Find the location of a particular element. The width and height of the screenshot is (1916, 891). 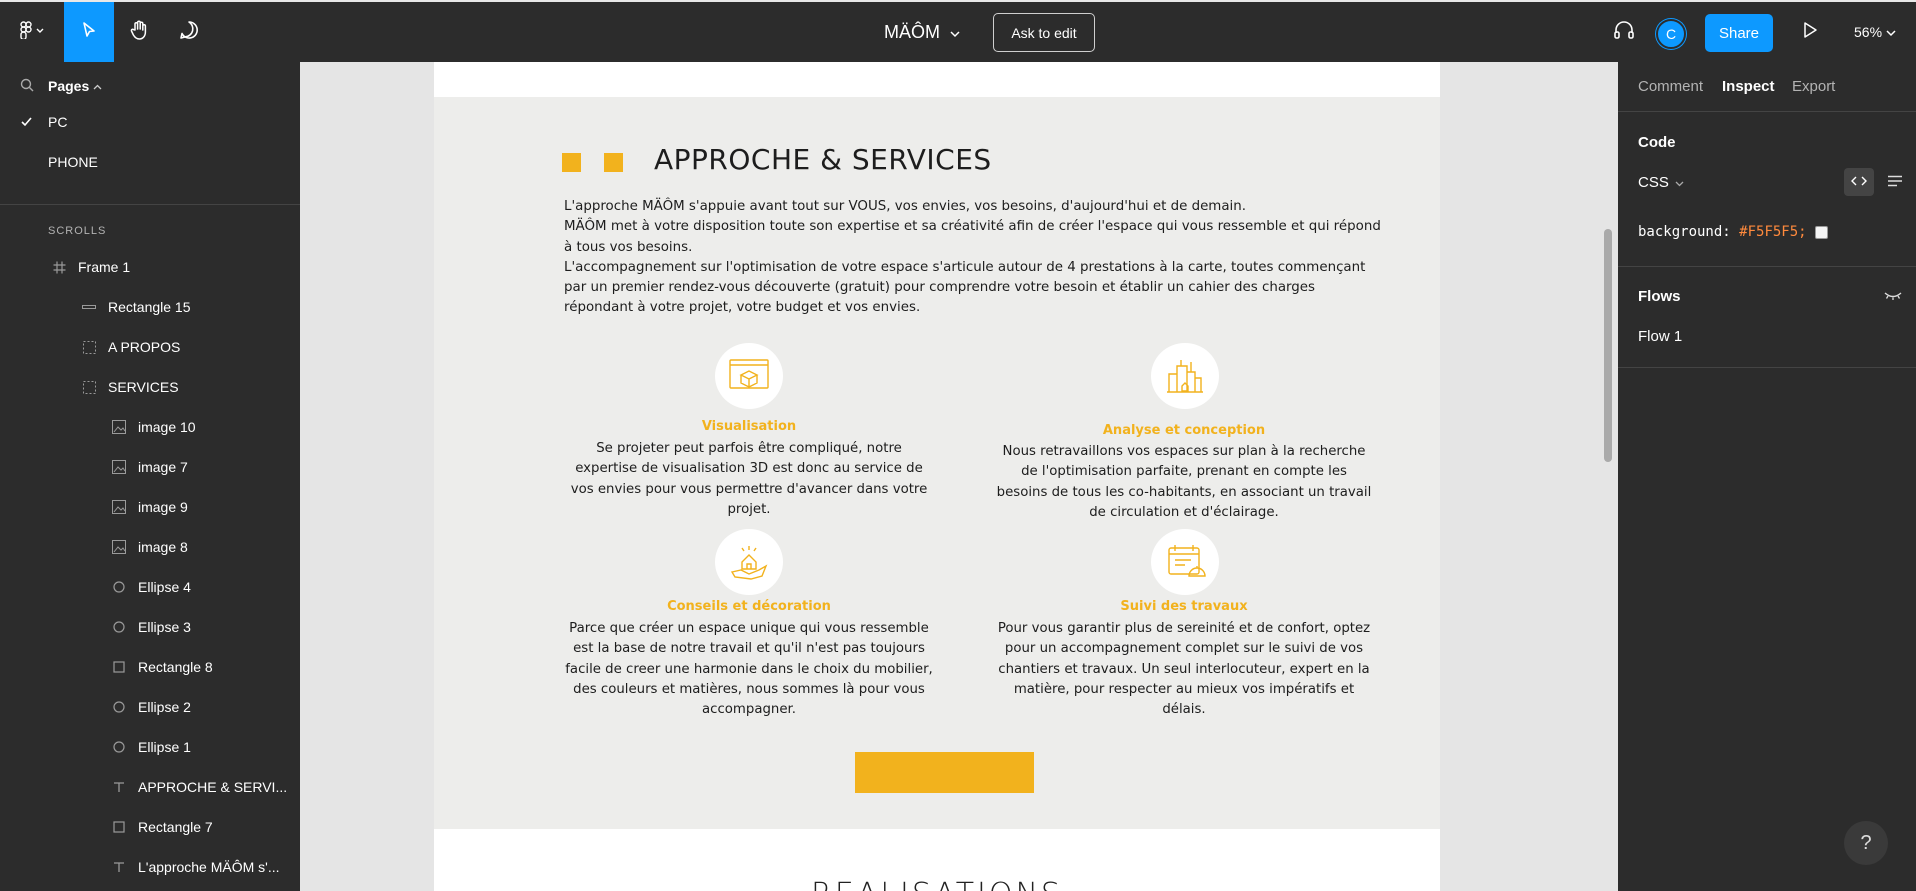

layer-row: Ellipse 1 is located at coordinates (150, 747).